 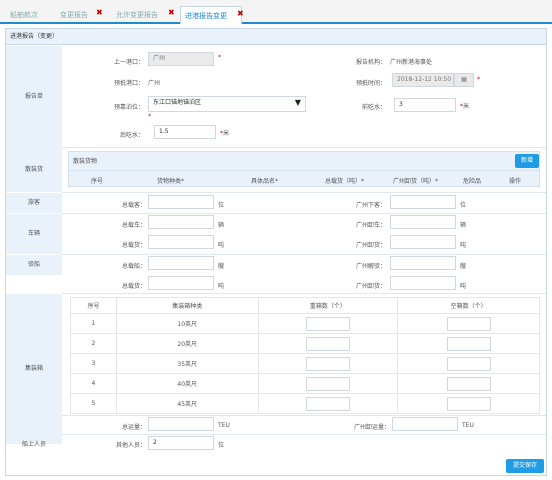 I want to click on submit-save-button: 提交保存, so click(x=525, y=466).